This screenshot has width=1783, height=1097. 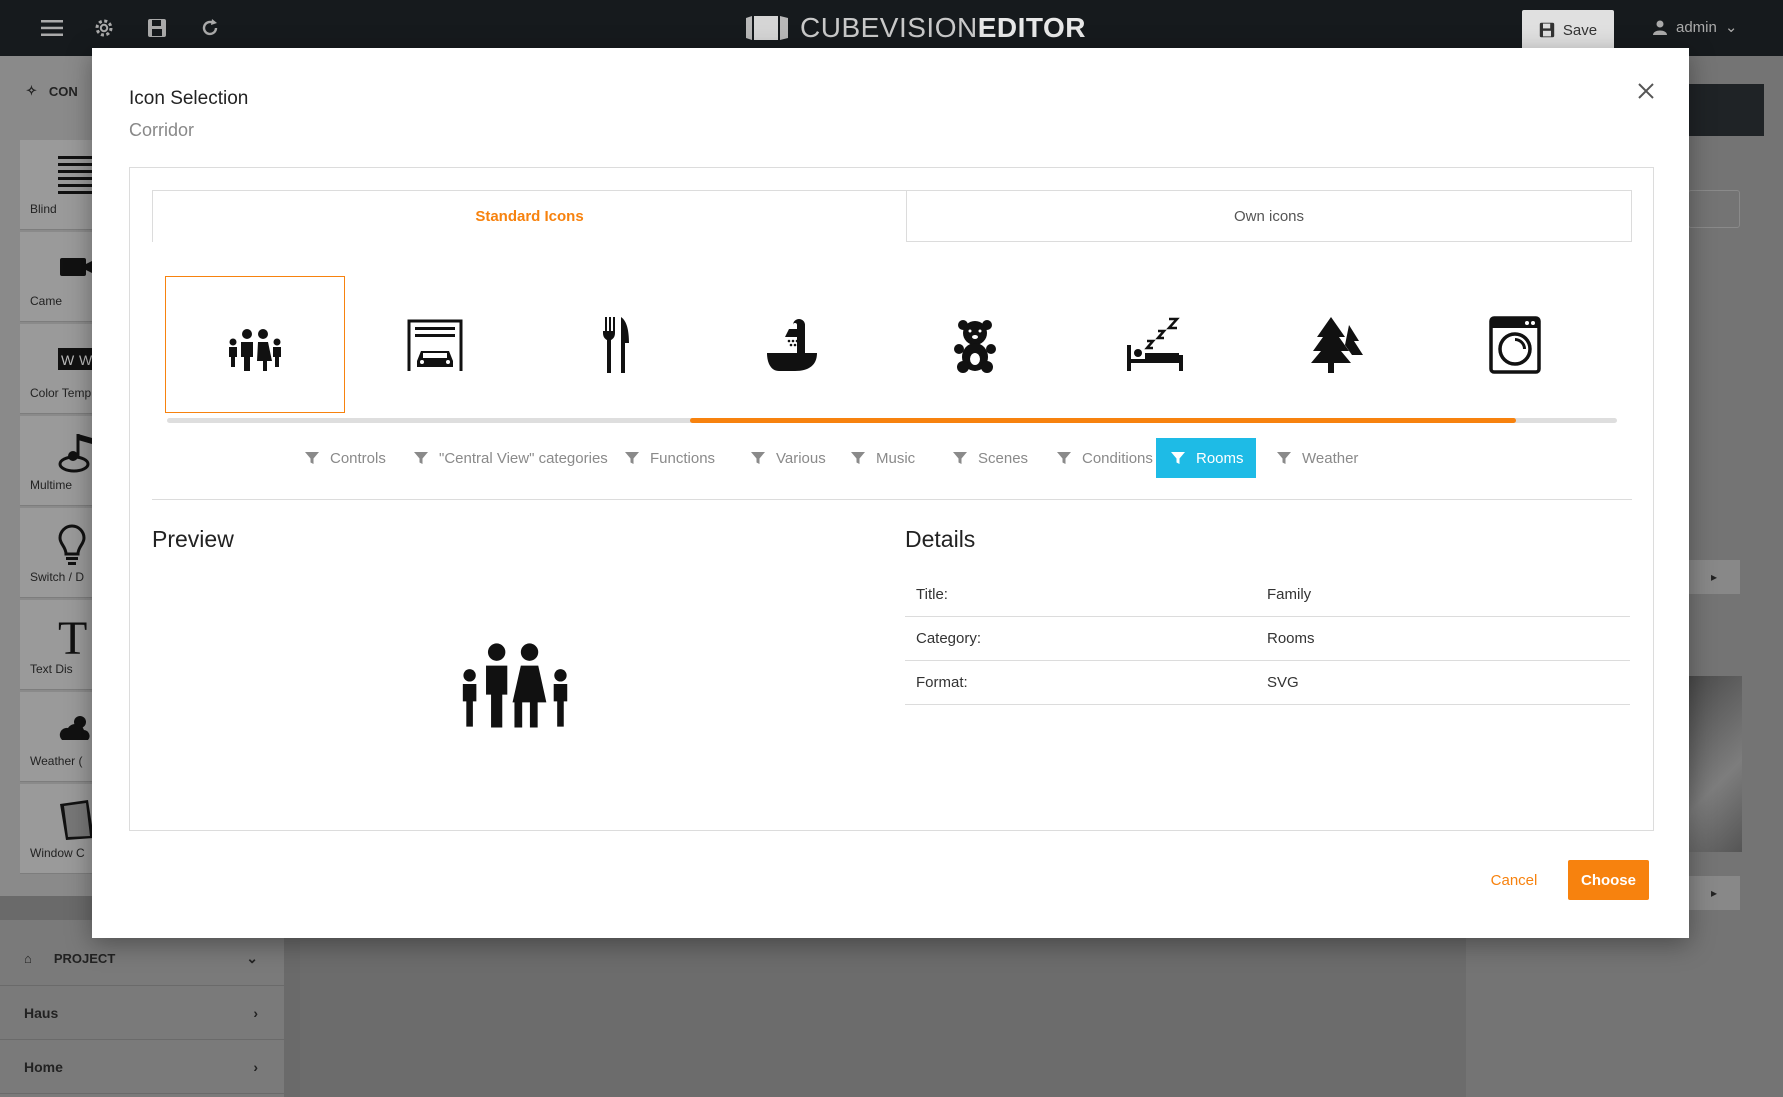 What do you see at coordinates (210, 28) in the screenshot?
I see `refresh-icon` at bounding box center [210, 28].